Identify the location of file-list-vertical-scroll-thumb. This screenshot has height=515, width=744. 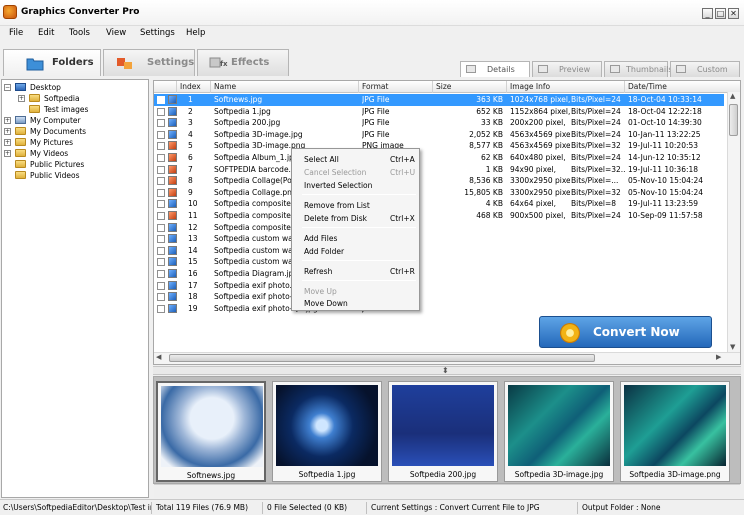
(733, 120).